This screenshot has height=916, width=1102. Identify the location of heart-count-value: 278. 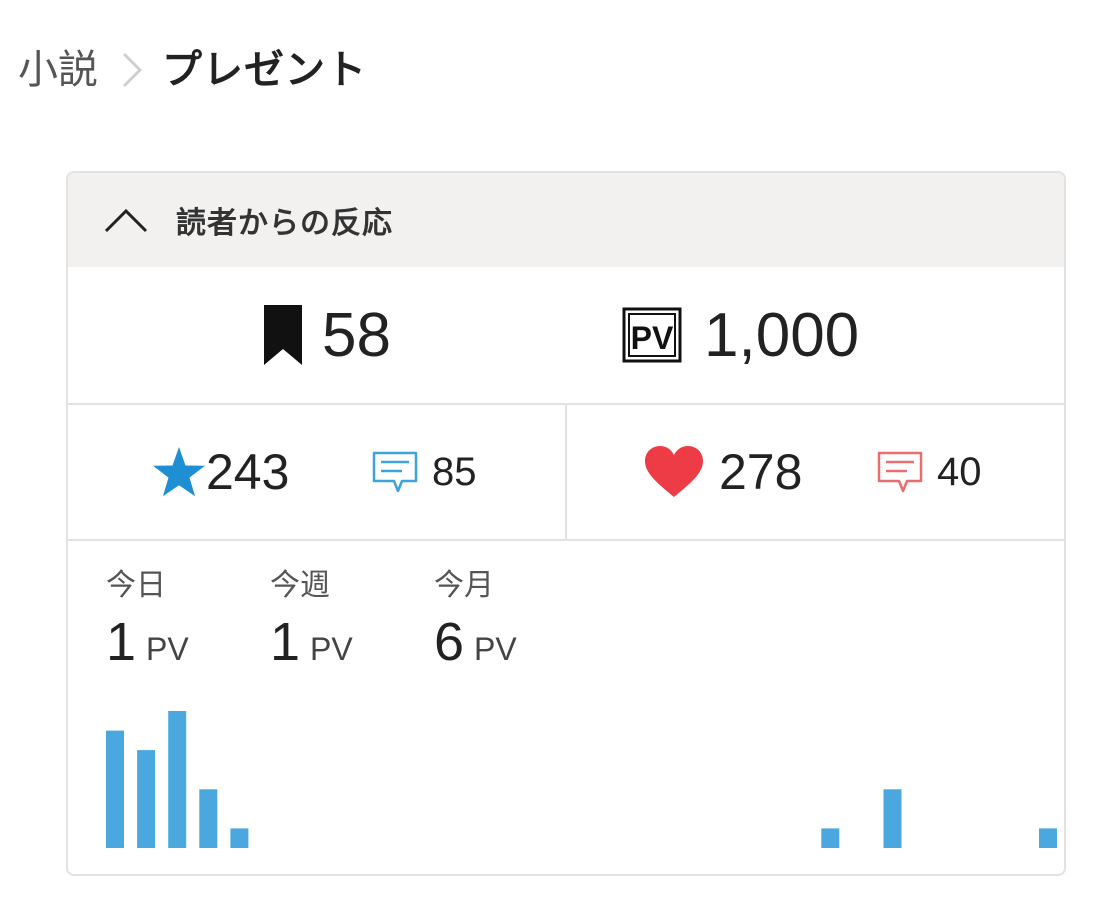
(761, 472).